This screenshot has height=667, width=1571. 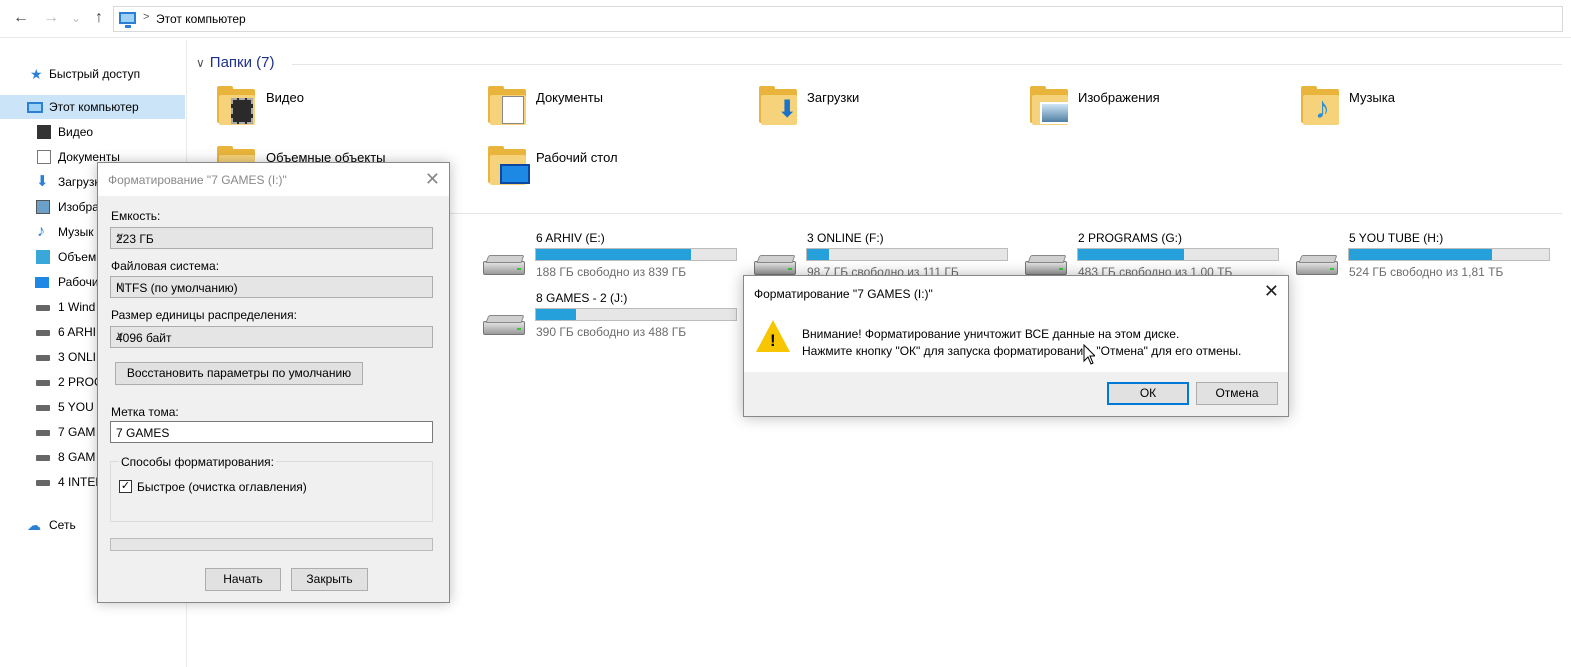 What do you see at coordinates (77, 457) in the screenshot?
I see `sidebar-item-label: 8 GAM` at bounding box center [77, 457].